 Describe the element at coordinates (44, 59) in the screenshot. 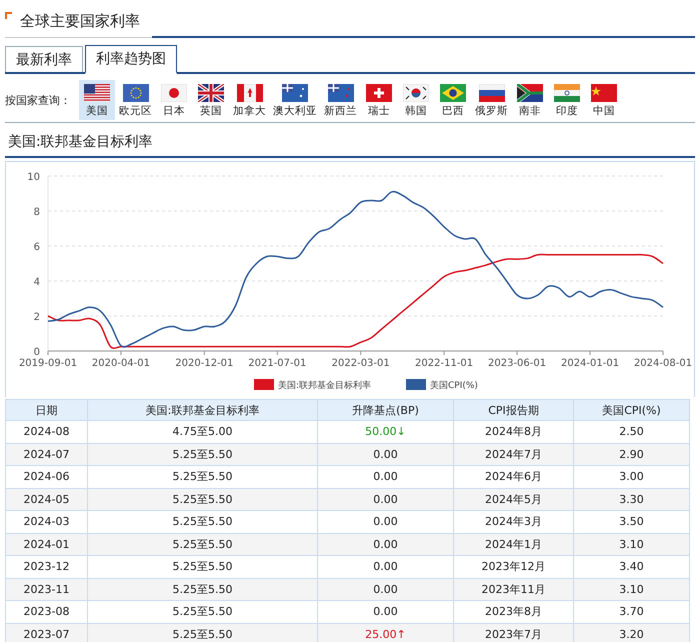

I see `tab: 最新利率` at that location.